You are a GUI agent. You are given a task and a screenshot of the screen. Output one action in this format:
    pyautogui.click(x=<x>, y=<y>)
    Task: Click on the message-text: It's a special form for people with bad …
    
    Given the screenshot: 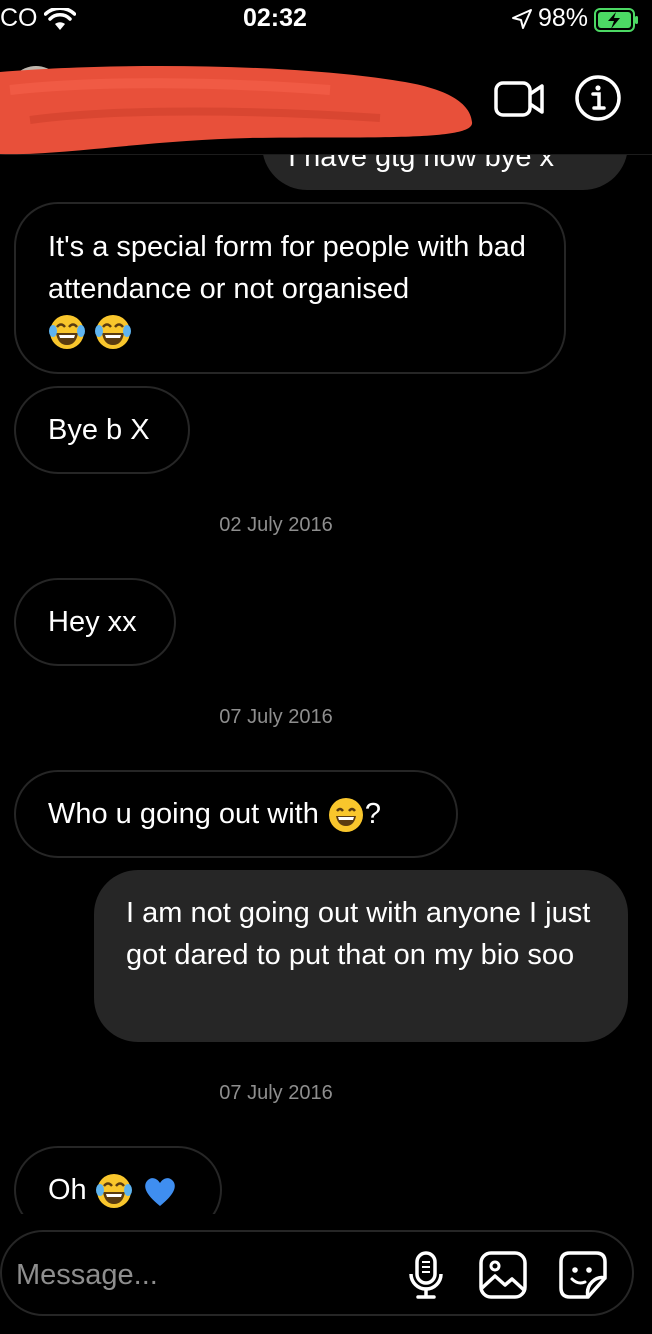 What is the action you would take?
    pyautogui.click(x=287, y=268)
    